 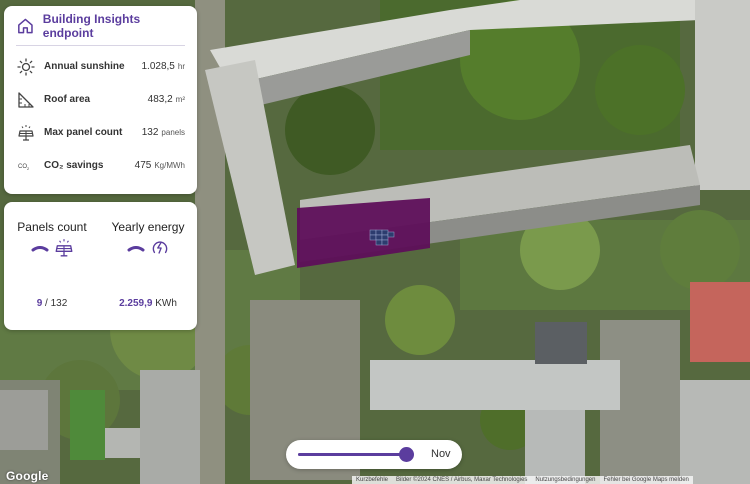 I want to click on report-error-link: Fehler bei Google Maps melden, so click(x=645, y=480).